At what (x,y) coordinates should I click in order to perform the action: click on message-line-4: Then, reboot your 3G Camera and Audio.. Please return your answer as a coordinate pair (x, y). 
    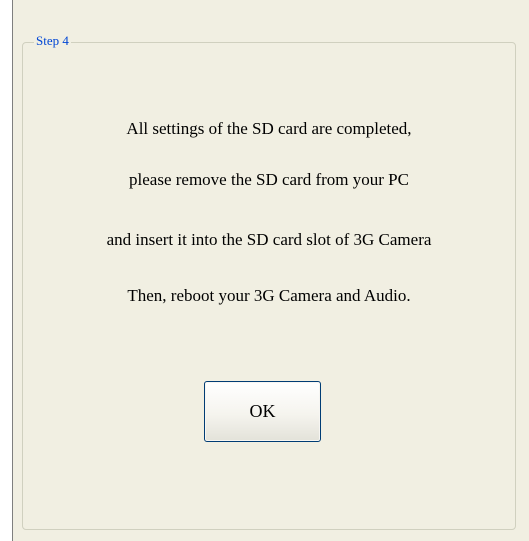
    Looking at the image, I should click on (269, 295).